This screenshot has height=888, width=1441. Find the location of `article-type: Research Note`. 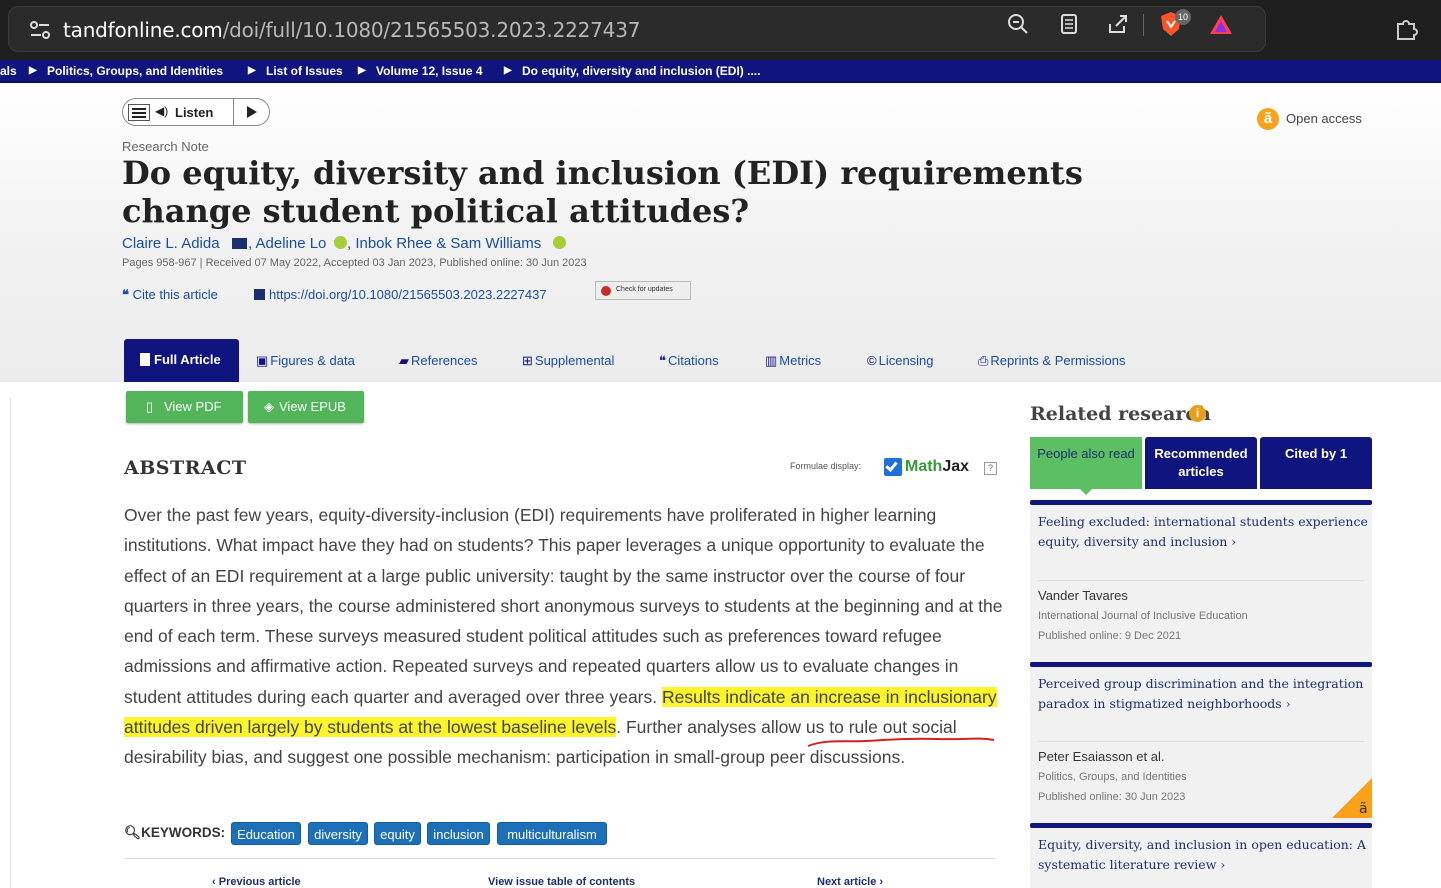

article-type: Research Note is located at coordinates (165, 146).